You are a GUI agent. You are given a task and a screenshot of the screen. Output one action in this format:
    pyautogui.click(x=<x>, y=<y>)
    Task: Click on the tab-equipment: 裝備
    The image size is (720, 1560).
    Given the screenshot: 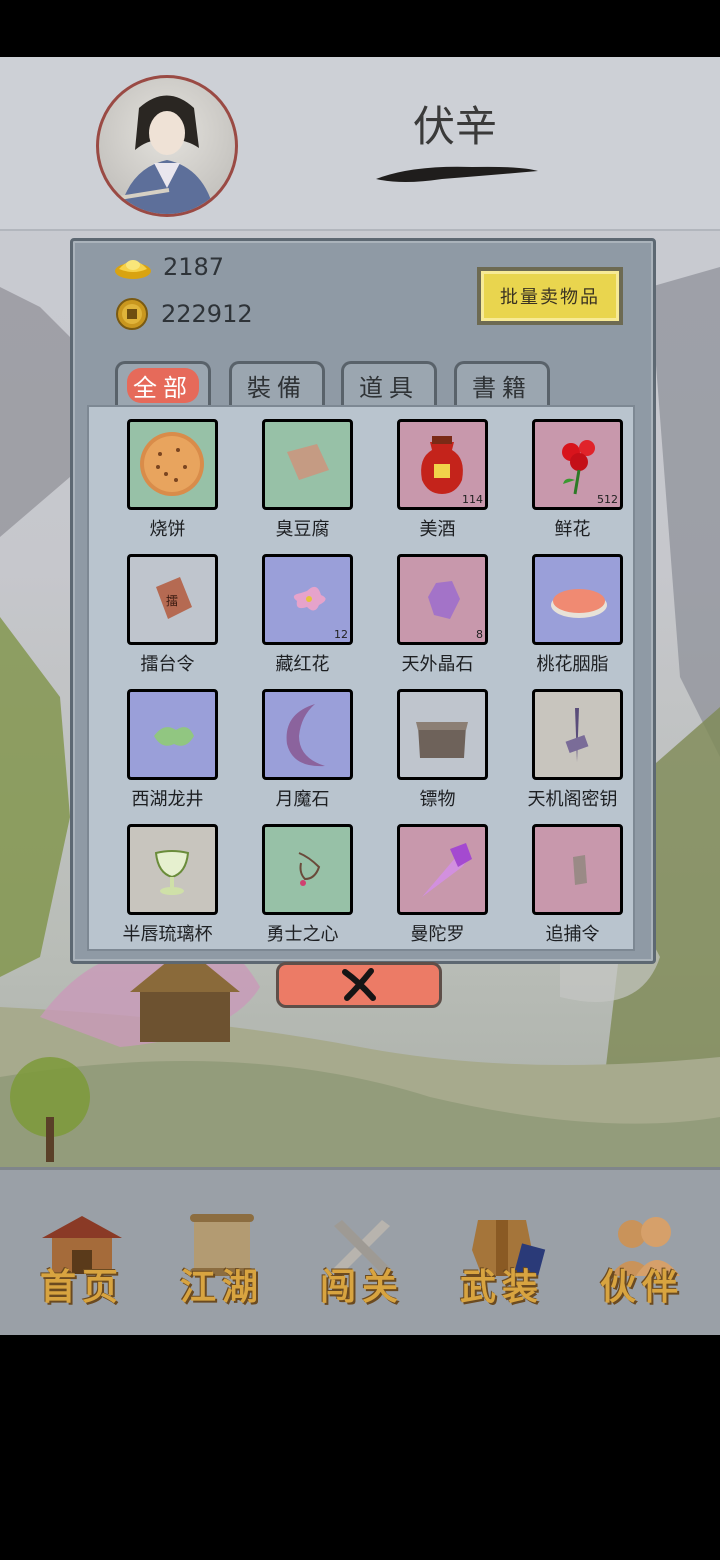 What is the action you would take?
    pyautogui.click(x=277, y=384)
    